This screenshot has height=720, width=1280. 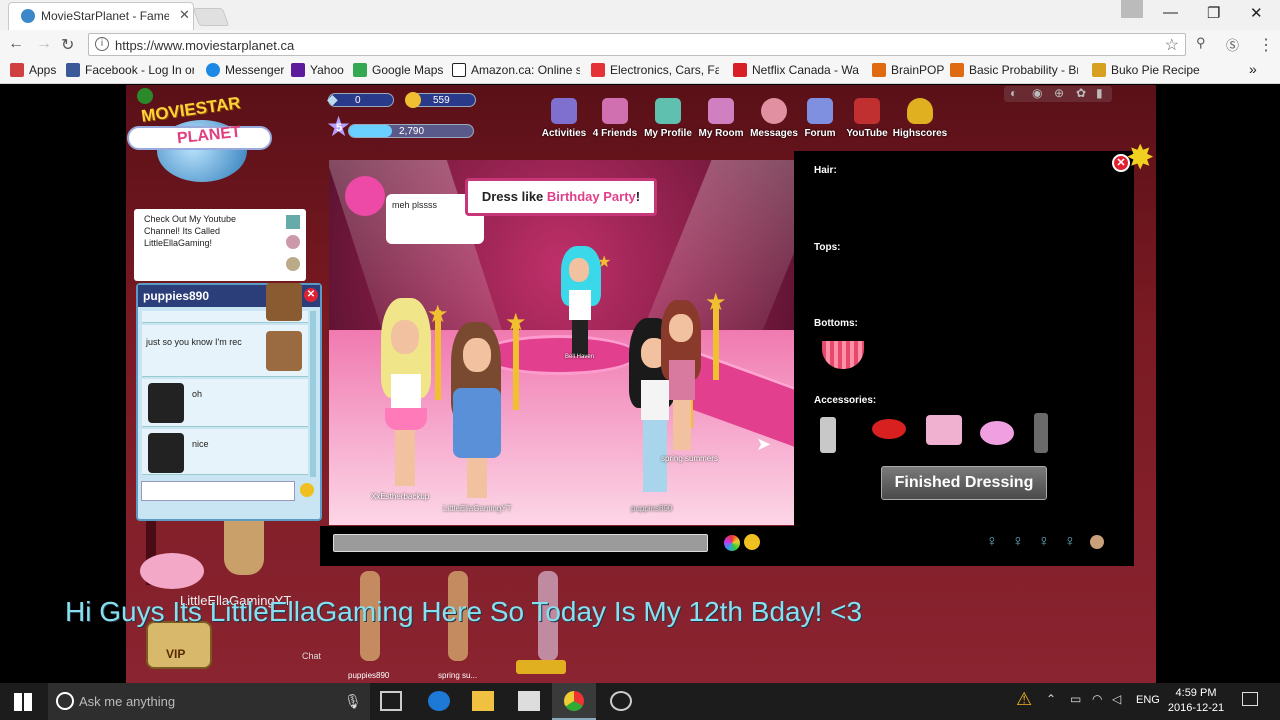 What do you see at coordinates (211, 17) in the screenshot?
I see `new-tab-button` at bounding box center [211, 17].